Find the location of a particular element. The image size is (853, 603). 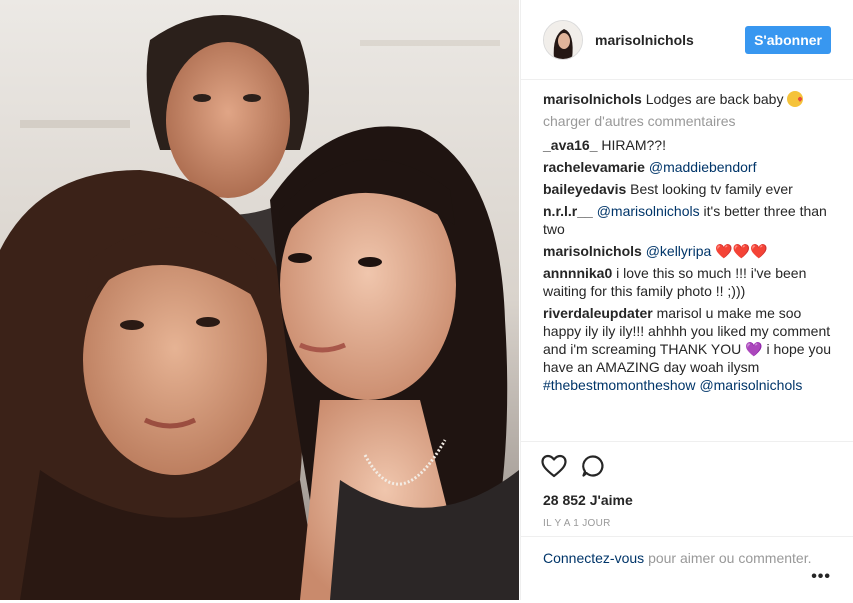

caption-author: marisolnichols is located at coordinates (592, 99).